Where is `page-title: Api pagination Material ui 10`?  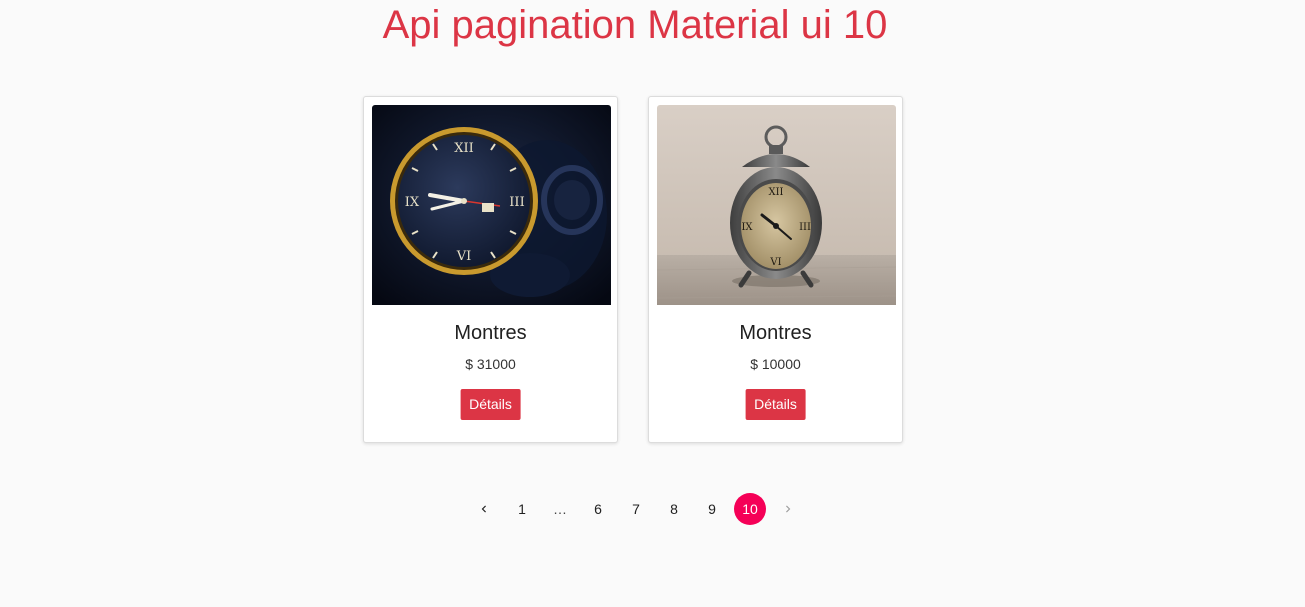 page-title: Api pagination Material ui 10 is located at coordinates (635, 25).